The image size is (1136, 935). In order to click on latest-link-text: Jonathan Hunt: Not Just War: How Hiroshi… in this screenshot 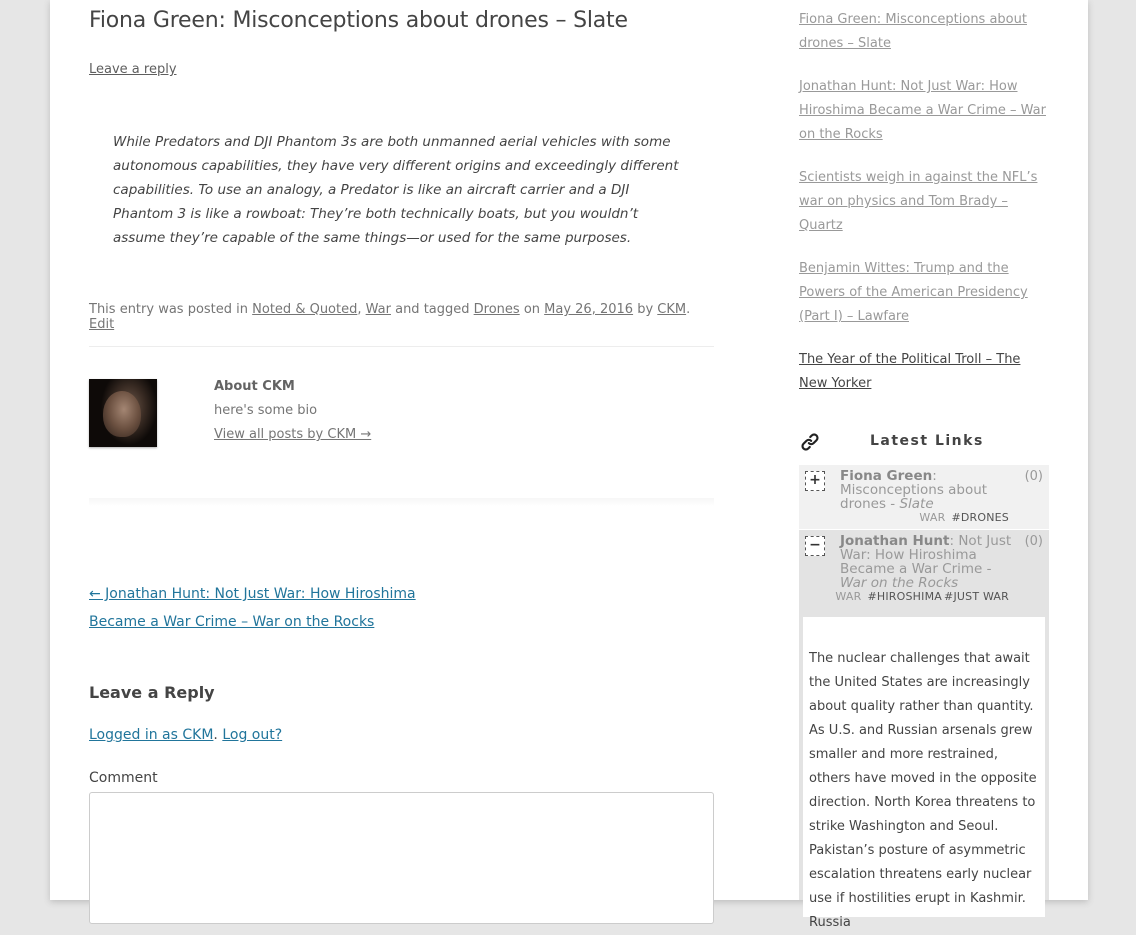, I will do `click(930, 562)`.